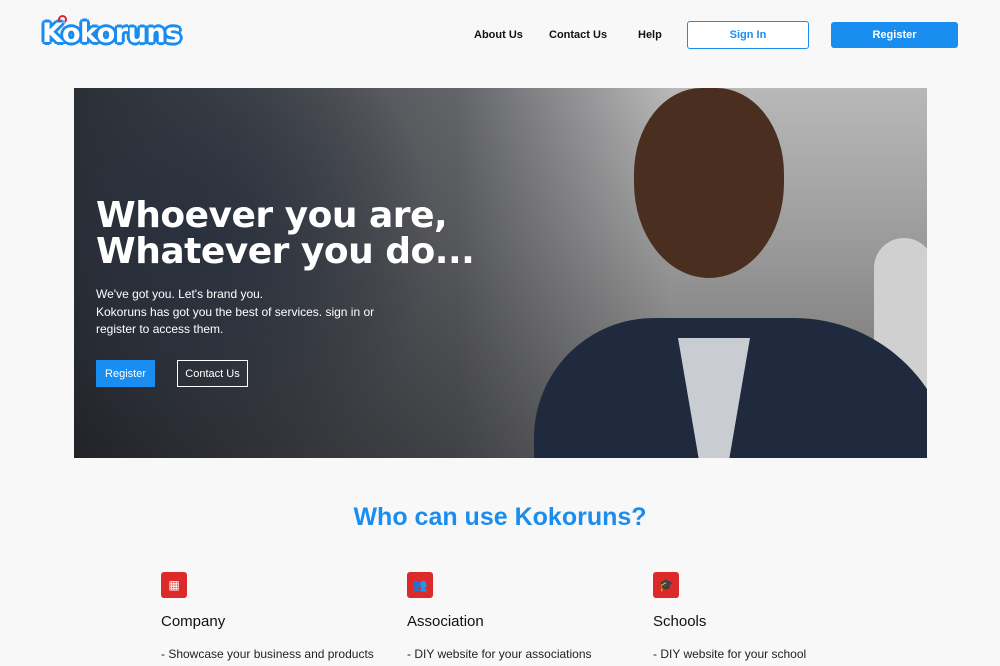 The width and height of the screenshot is (1000, 666). Describe the element at coordinates (680, 621) in the screenshot. I see `card-title: Schools` at that location.